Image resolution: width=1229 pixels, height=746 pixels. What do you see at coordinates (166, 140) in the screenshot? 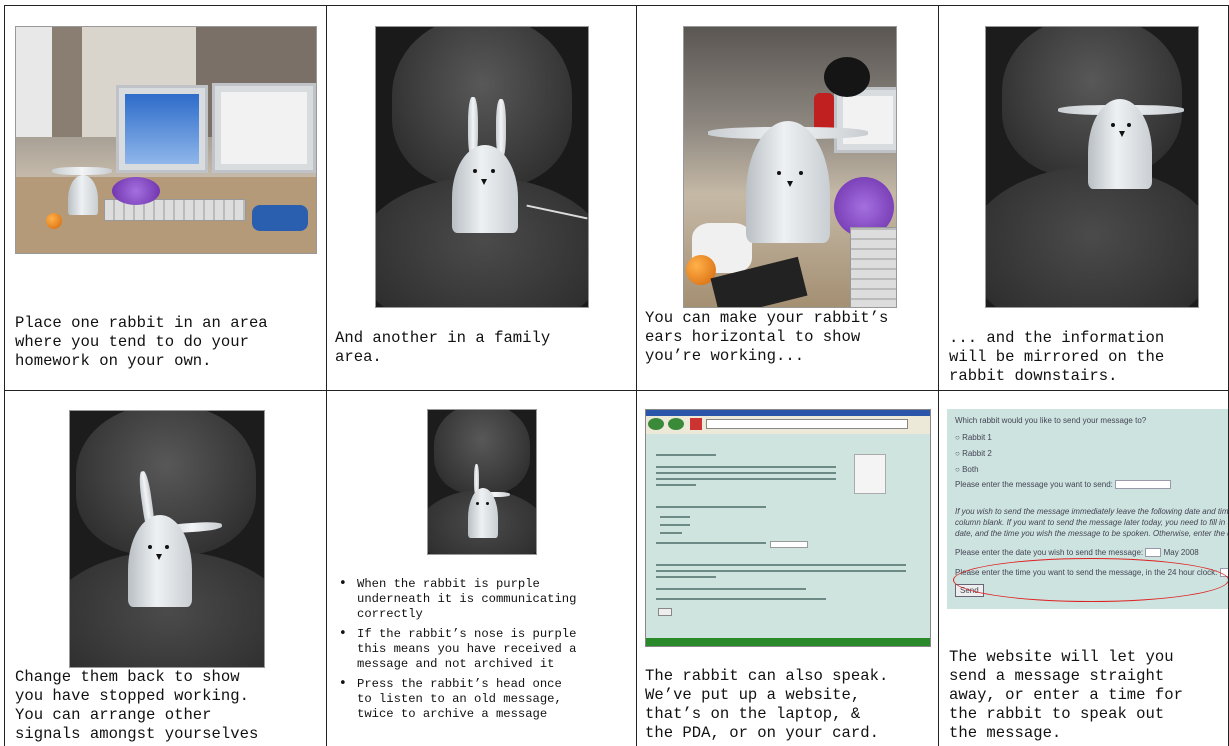
I see `photo-desk-with-rabbit` at bounding box center [166, 140].